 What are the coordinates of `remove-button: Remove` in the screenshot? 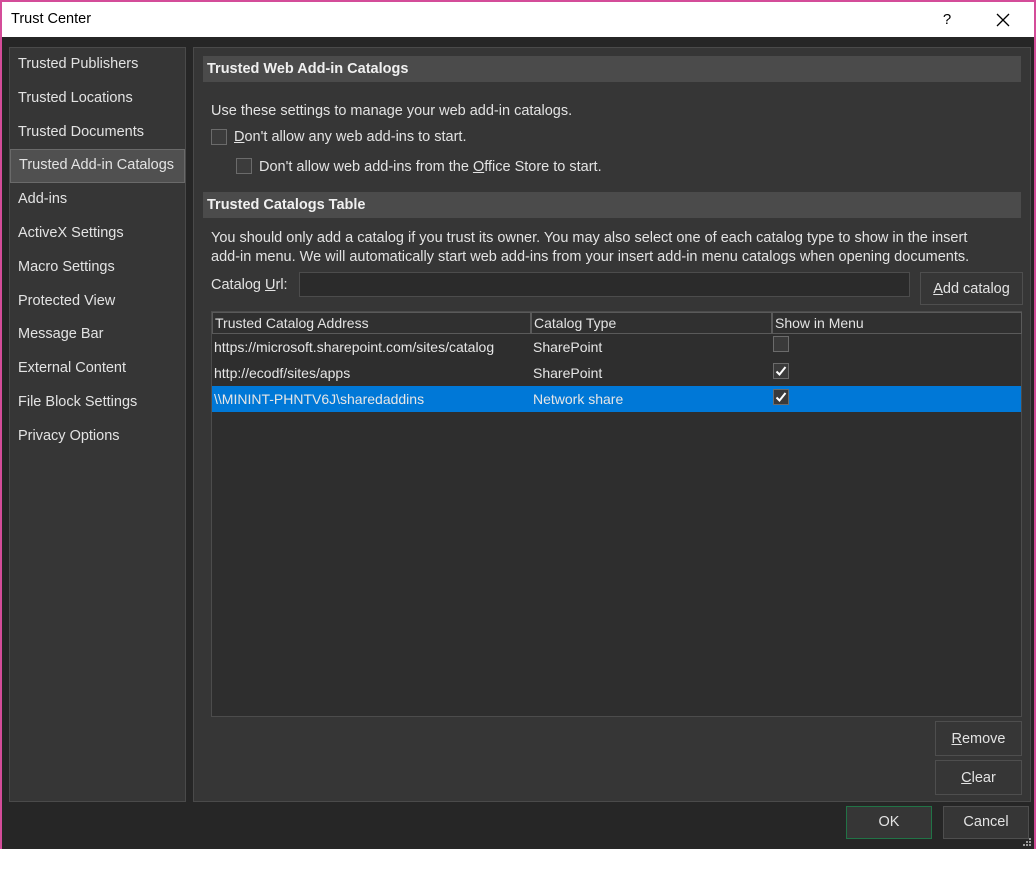 It's located at (978, 738).